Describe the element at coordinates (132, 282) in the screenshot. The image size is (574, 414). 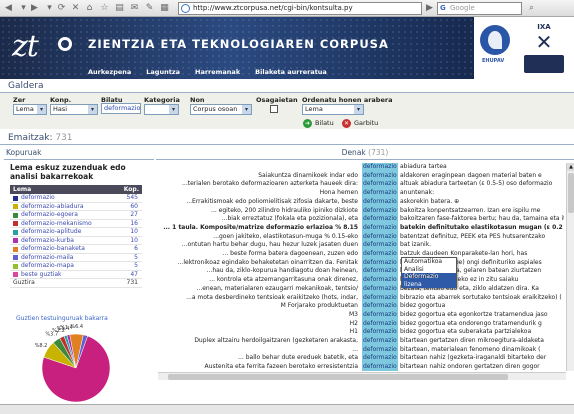
I see `counts-row-value: 731` at that location.